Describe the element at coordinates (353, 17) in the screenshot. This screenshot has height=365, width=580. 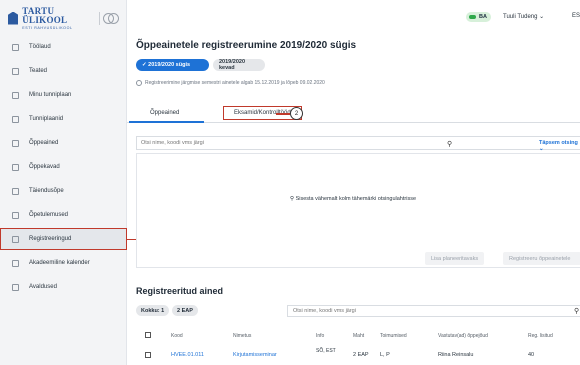
I see `top-bar: BA Tuuli Tudeng ⌄ ES` at that location.